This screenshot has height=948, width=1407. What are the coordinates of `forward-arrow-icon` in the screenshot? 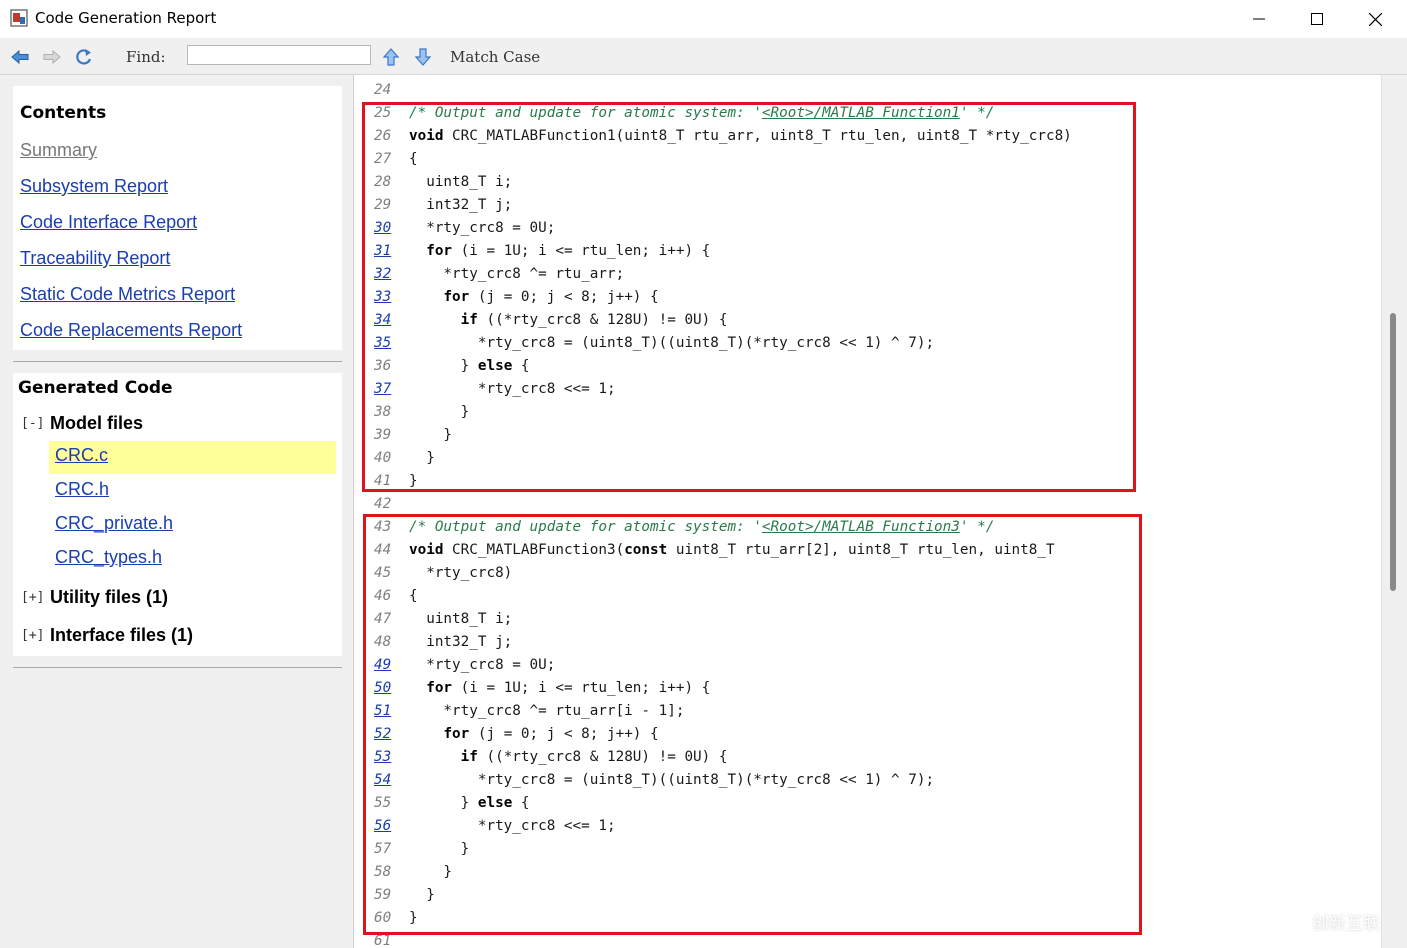 It's located at (52, 57).